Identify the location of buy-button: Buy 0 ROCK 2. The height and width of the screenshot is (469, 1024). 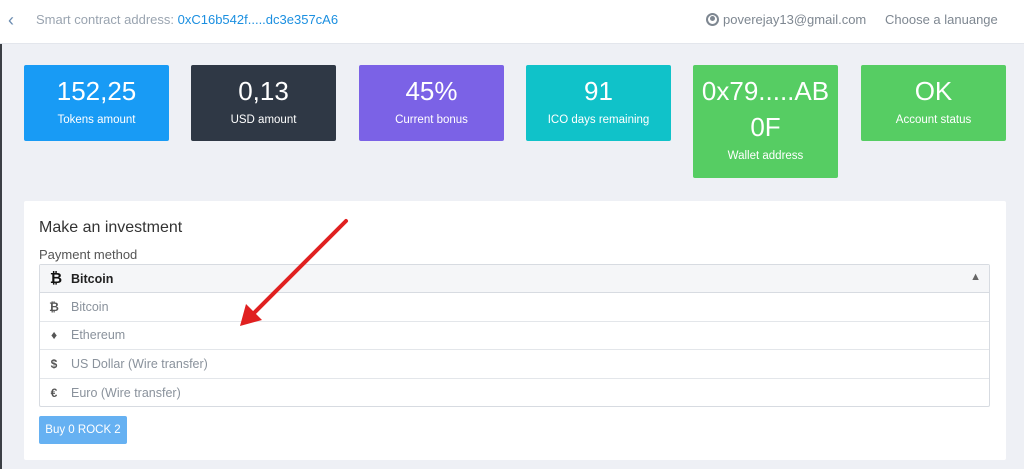
(83, 430).